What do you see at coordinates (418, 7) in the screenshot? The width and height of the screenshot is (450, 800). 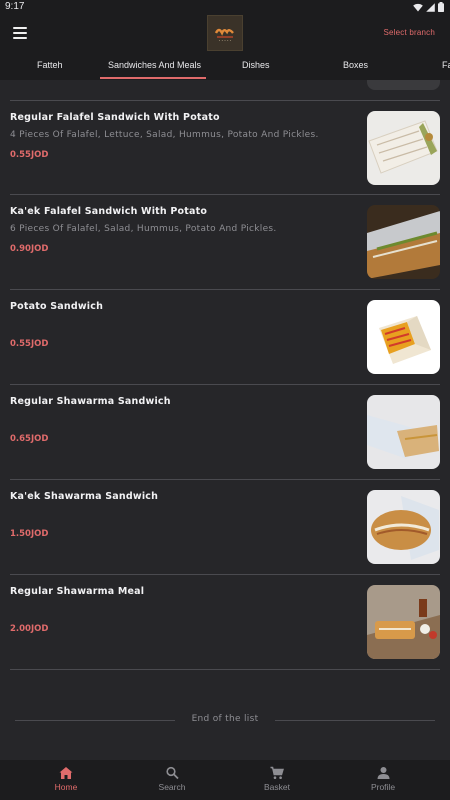 I see `wifi-icon` at bounding box center [418, 7].